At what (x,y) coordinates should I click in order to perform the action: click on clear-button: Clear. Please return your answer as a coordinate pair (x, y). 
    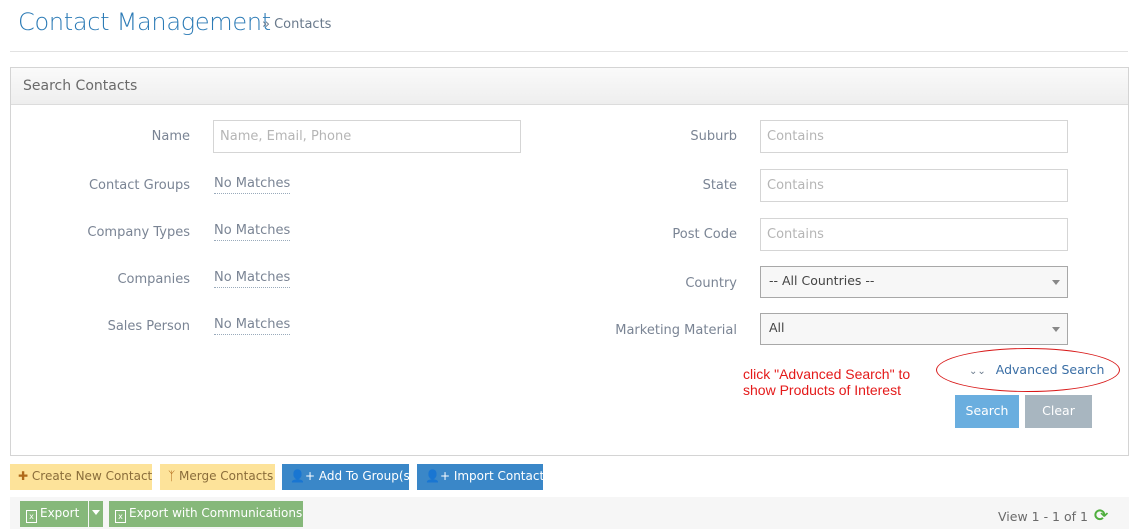
    Looking at the image, I should click on (1058, 411).